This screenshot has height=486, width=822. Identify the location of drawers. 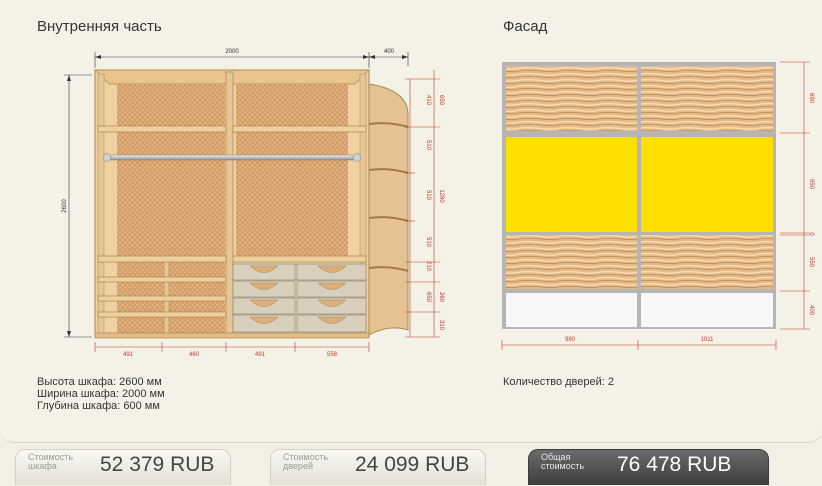
(299, 298).